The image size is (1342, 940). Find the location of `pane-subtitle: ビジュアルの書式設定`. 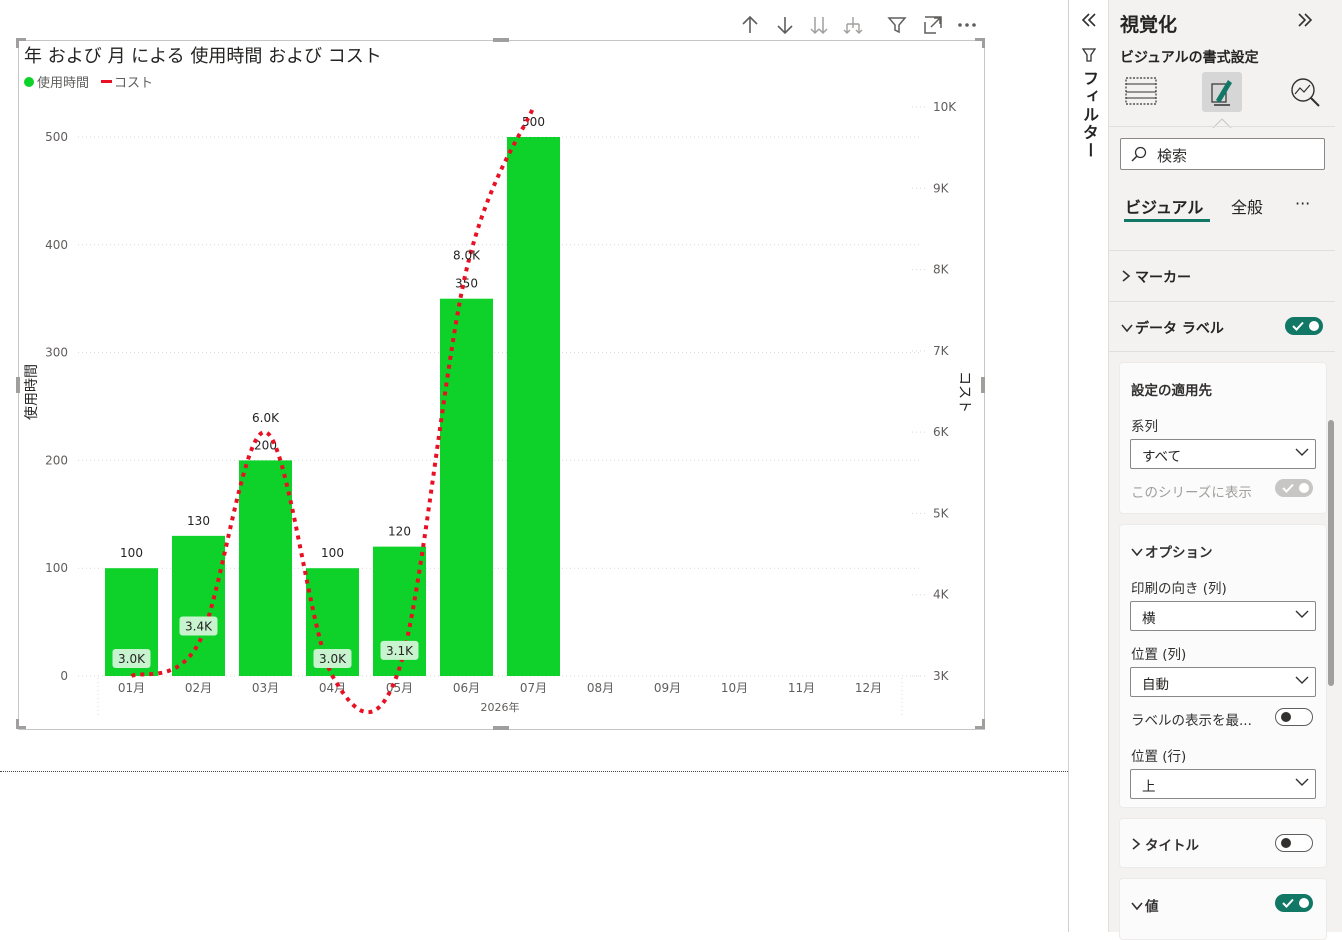

pane-subtitle: ビジュアルの書式設定 is located at coordinates (1189, 58).